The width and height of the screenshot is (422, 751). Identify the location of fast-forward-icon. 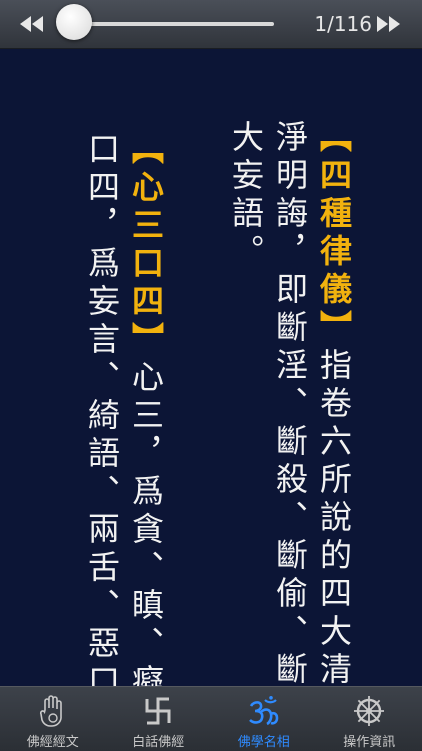
(388, 24).